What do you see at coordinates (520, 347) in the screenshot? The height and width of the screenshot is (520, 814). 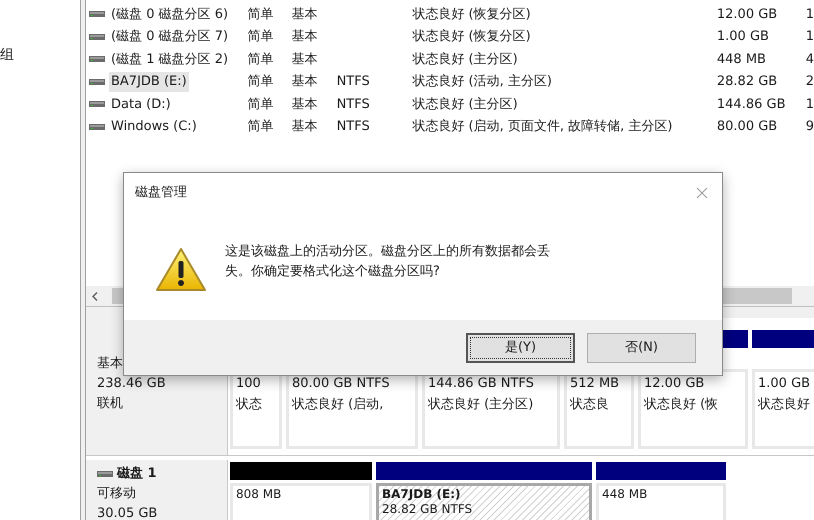 I see `dialog-button: 是(Y)` at bounding box center [520, 347].